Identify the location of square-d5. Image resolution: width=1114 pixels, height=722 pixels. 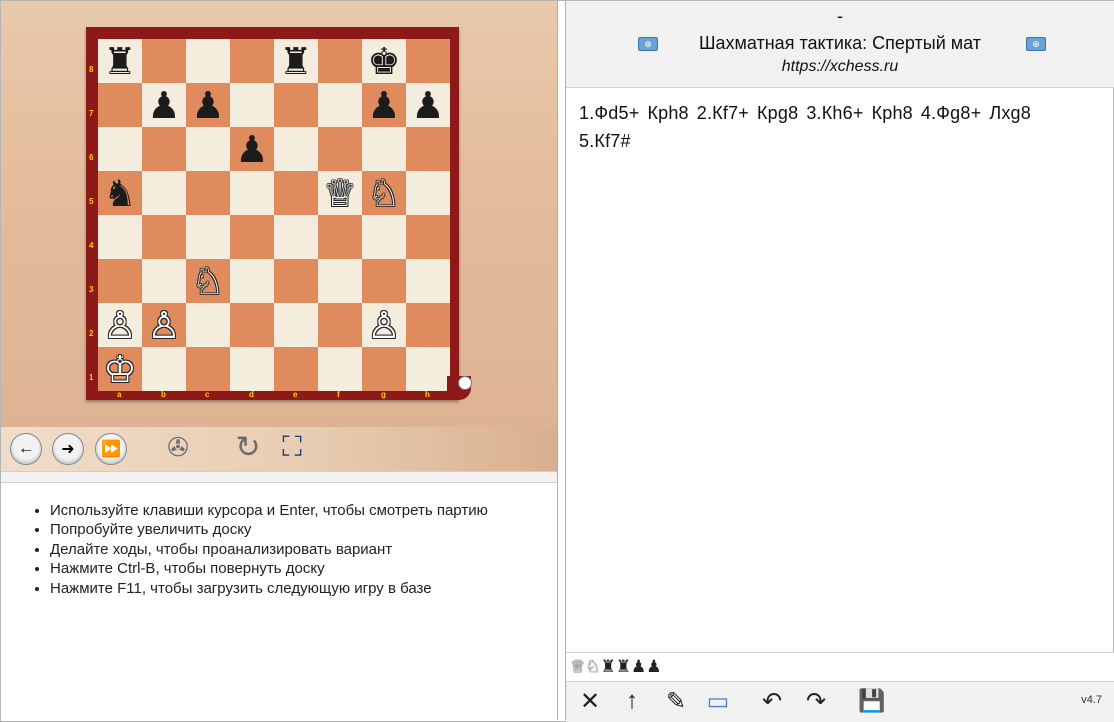
(252, 193).